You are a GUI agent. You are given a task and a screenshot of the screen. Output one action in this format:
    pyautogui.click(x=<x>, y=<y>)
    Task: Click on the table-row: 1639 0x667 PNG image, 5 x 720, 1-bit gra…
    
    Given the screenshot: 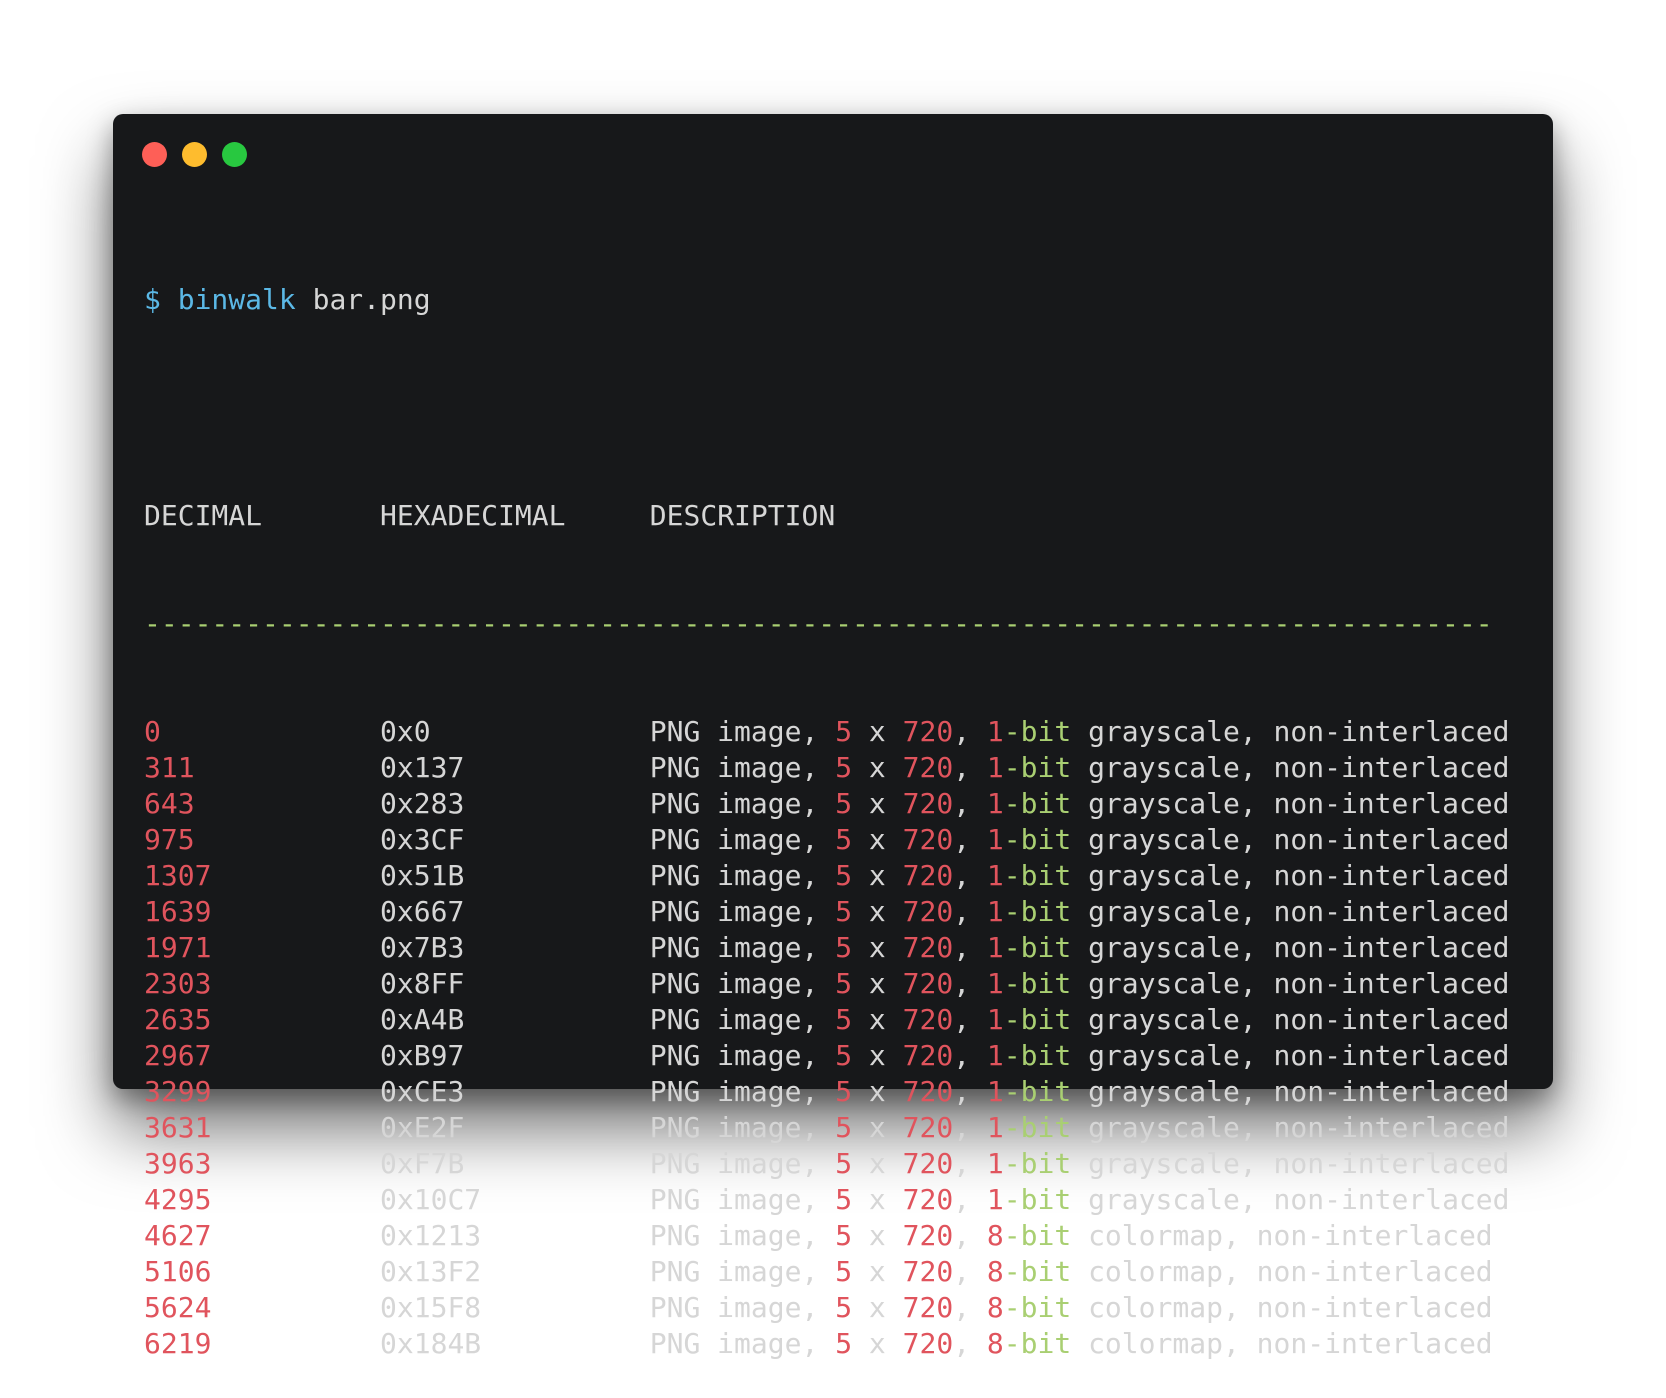 What is the action you would take?
    pyautogui.click(x=905, y=912)
    